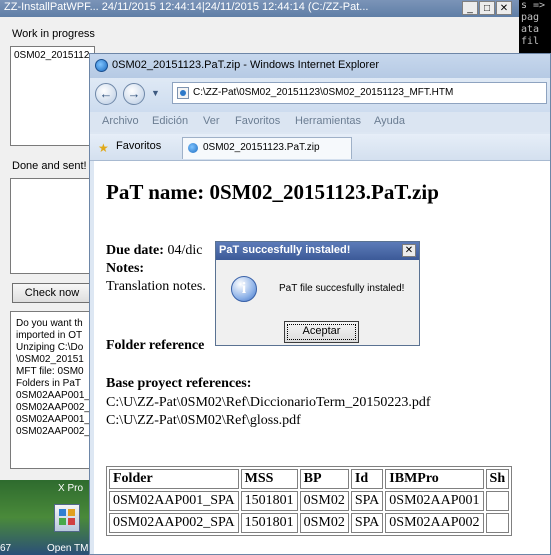 Image resolution: width=551 pixels, height=555 pixels. I want to click on console-line: fil, so click(530, 41).